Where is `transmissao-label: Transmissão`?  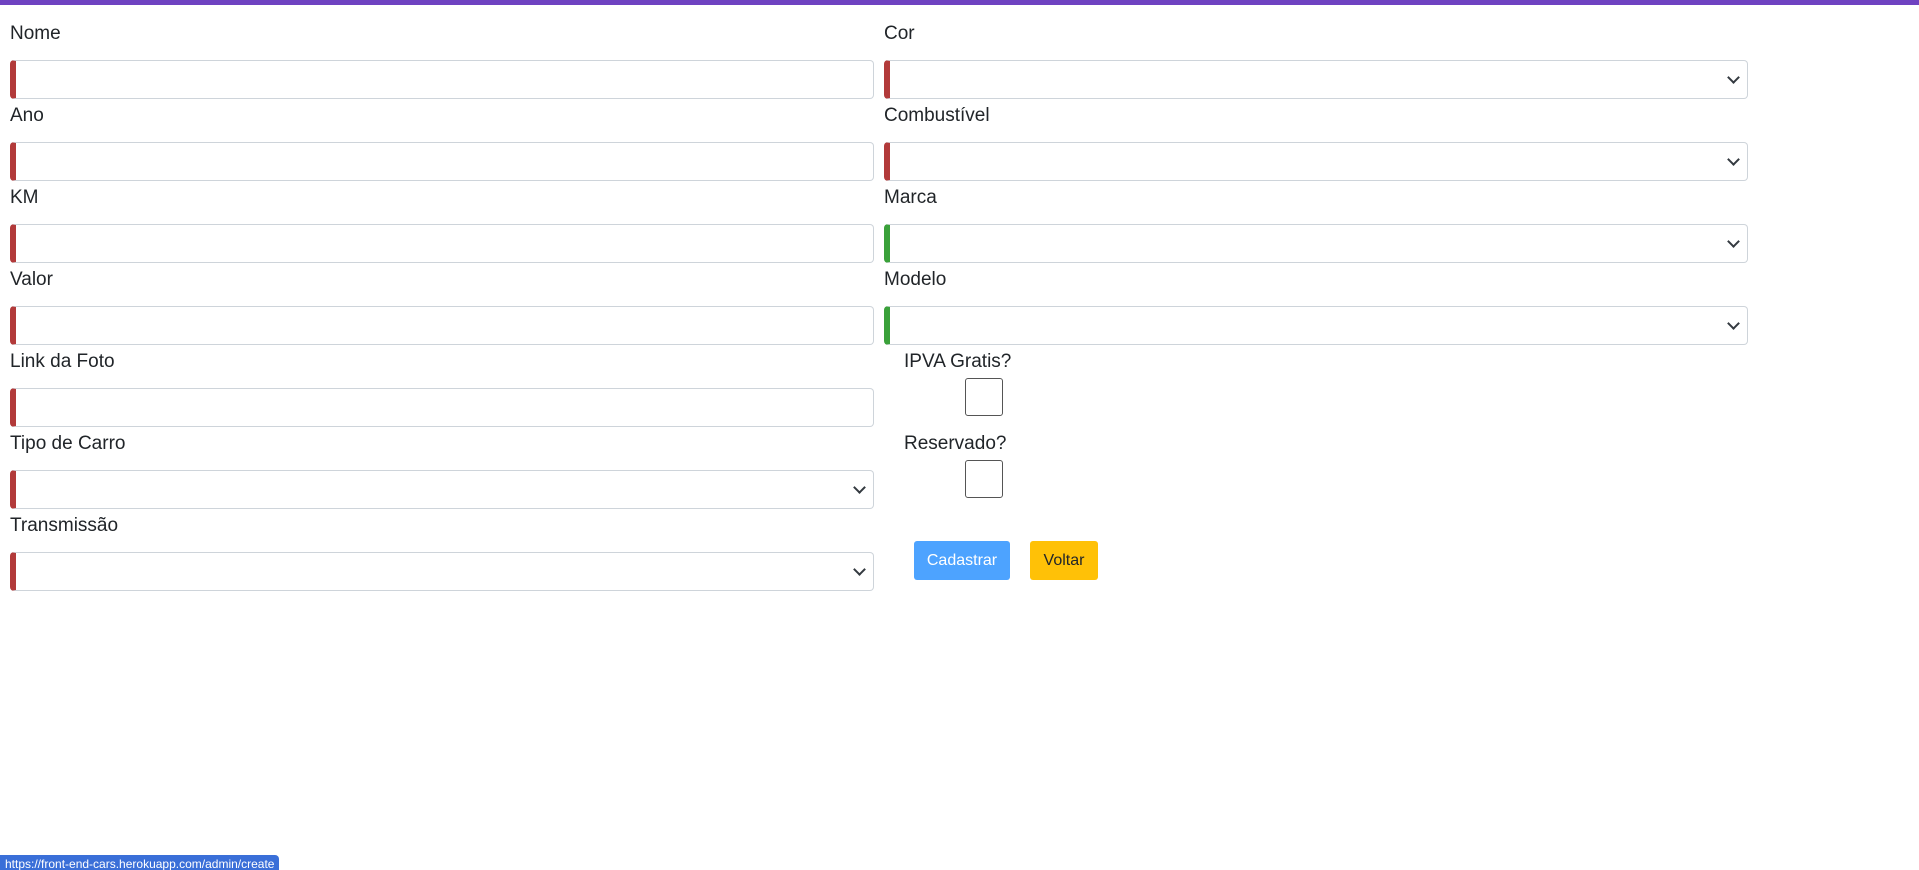 transmissao-label: Transmissão is located at coordinates (64, 525).